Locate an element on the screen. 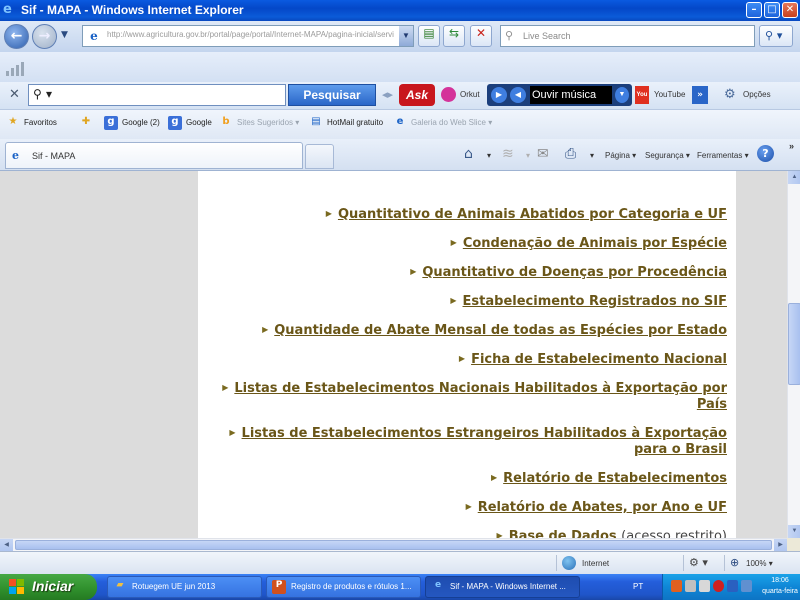 The height and width of the screenshot is (600, 800). tray-app-icon is located at coordinates (676, 586).